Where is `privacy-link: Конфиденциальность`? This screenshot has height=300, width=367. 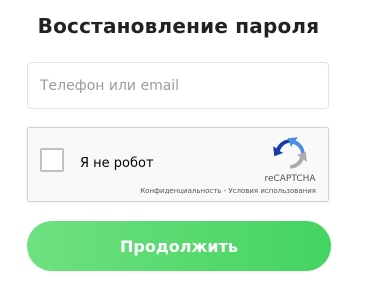 privacy-link: Конфиденциальность is located at coordinates (180, 191).